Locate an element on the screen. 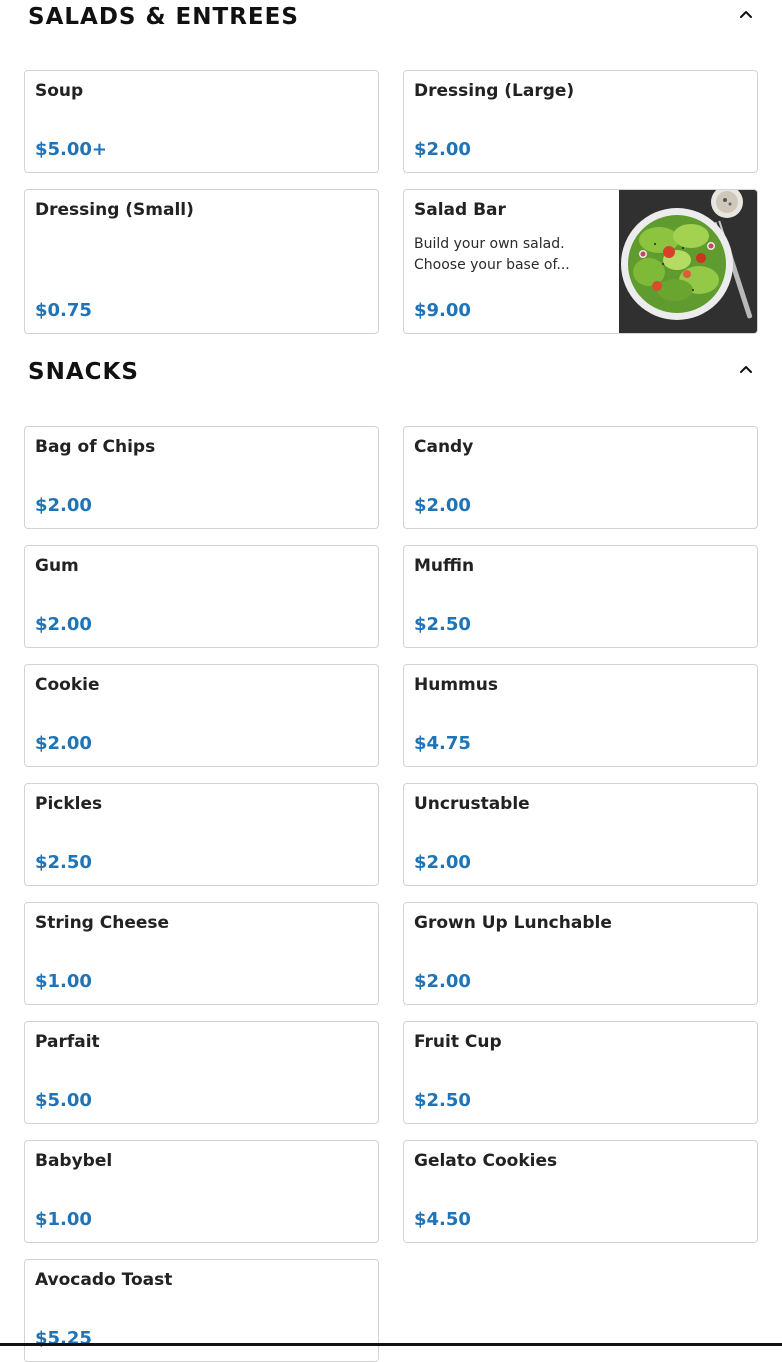 The width and height of the screenshot is (782, 1362). section-title: SNACKS is located at coordinates (83, 372).